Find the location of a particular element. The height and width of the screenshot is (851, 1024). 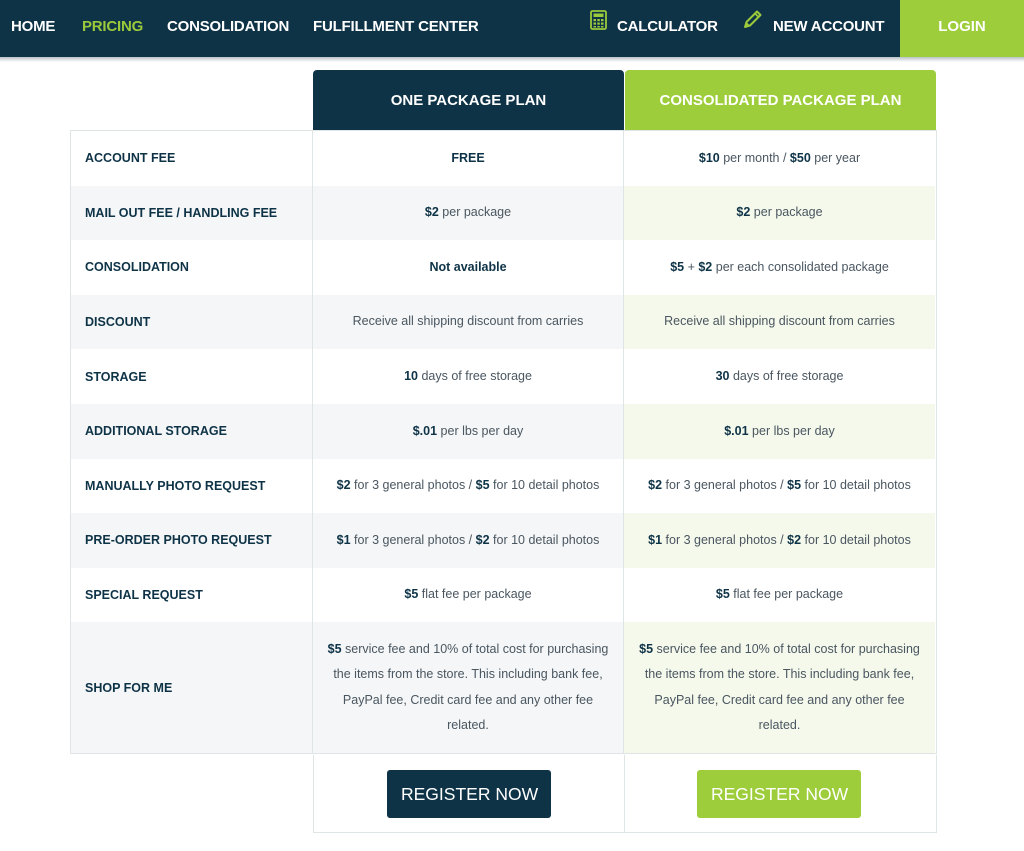

cell-text: $10 per month / $50 per year is located at coordinates (779, 159).